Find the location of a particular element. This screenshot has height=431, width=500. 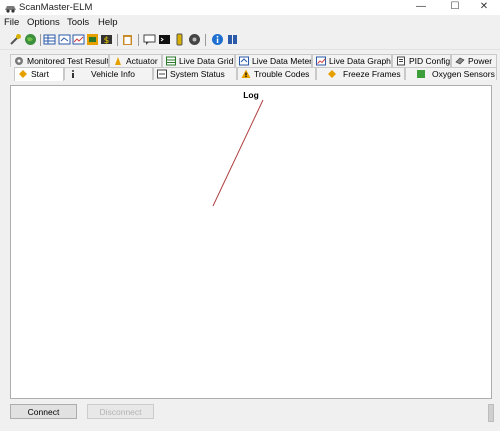

menu-help: Help is located at coordinates (108, 22).